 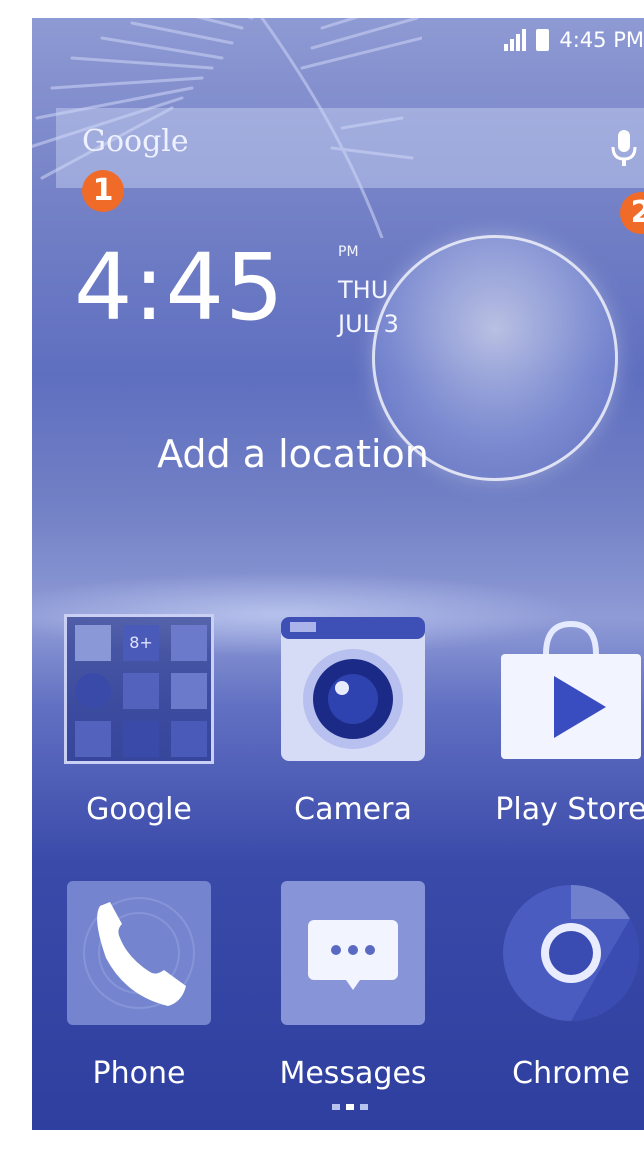 I want to click on page-indicator, so click(x=350, y=1107).